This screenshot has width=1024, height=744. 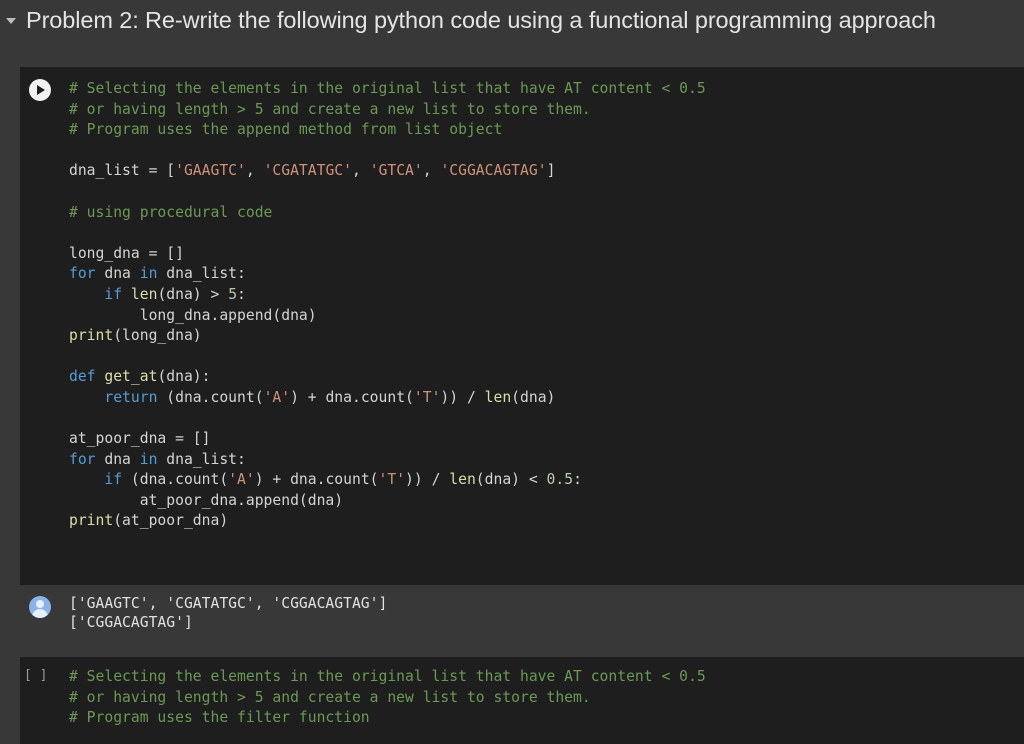 I want to click on play-icon, so click(x=40, y=90).